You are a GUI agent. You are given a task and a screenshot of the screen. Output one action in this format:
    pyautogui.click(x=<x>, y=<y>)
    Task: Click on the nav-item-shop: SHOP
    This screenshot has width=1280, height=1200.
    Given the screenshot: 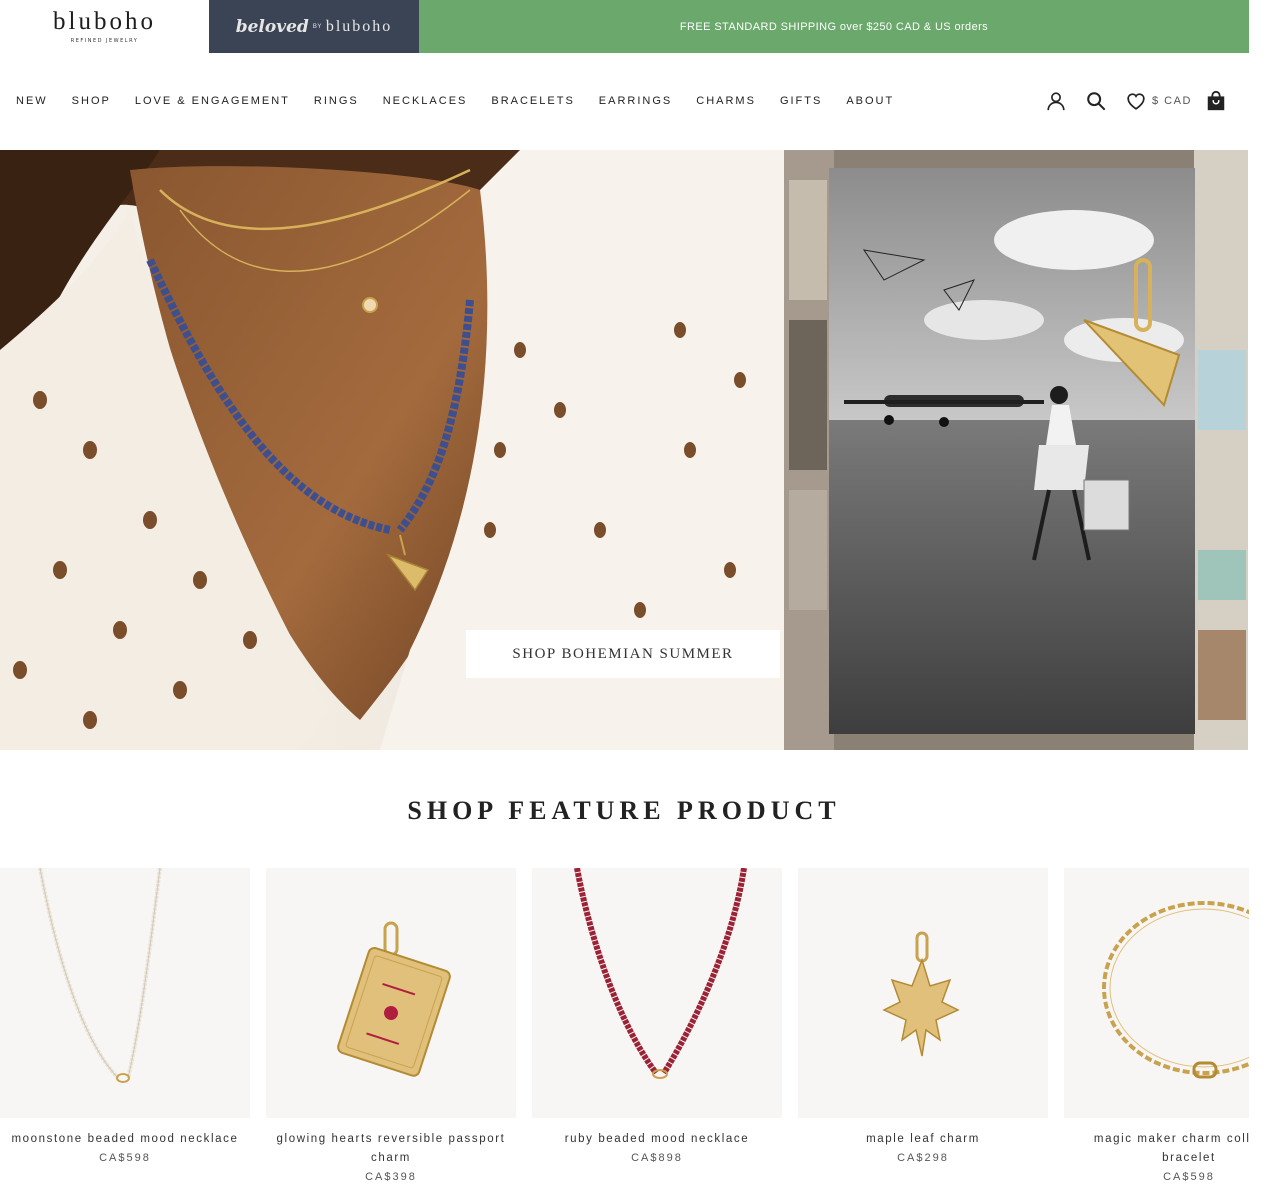 What is the action you would take?
    pyautogui.click(x=91, y=101)
    